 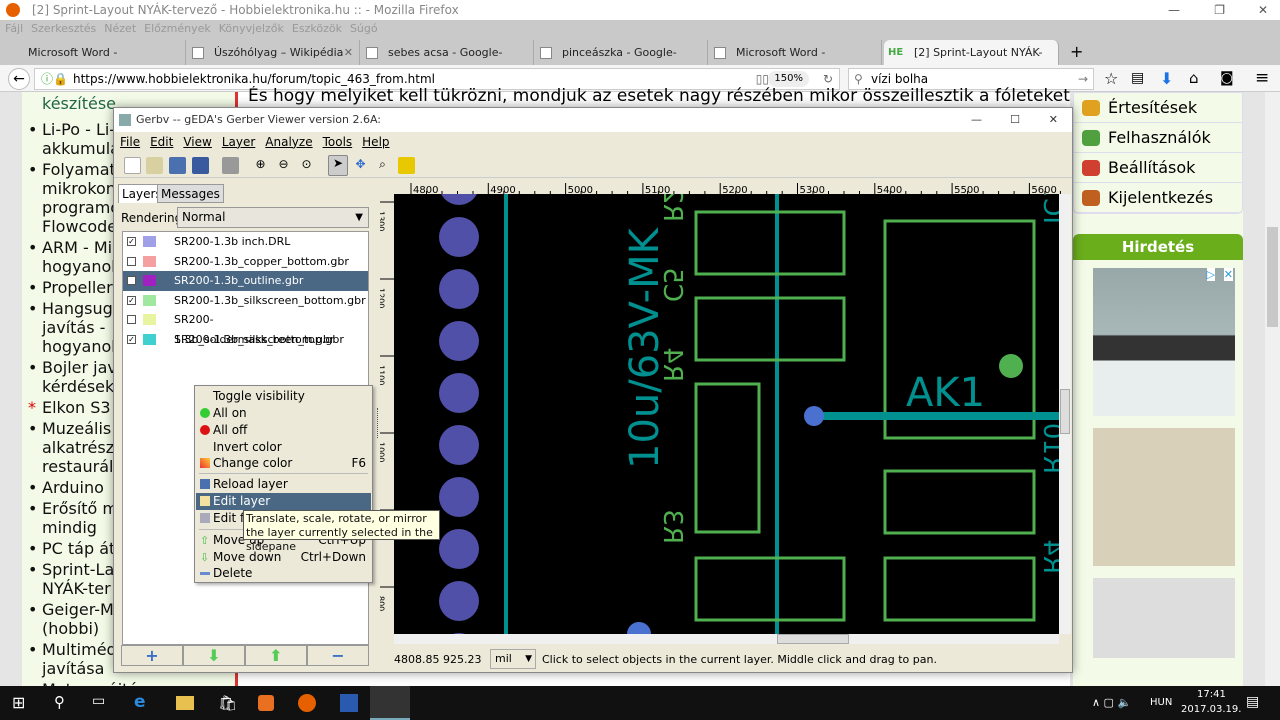 I want to click on gerbv-taskbar-icon, so click(x=390, y=703).